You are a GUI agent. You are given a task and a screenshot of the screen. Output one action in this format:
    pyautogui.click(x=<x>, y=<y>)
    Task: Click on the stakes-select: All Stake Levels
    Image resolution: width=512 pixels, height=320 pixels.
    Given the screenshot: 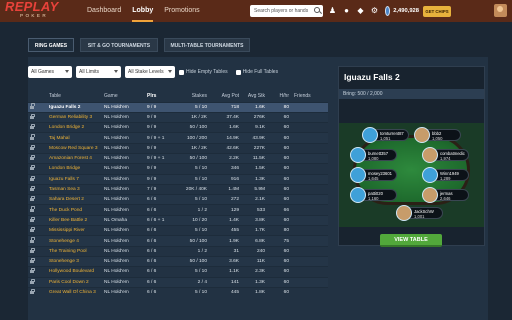 What is the action you would take?
    pyautogui.click(x=150, y=72)
    